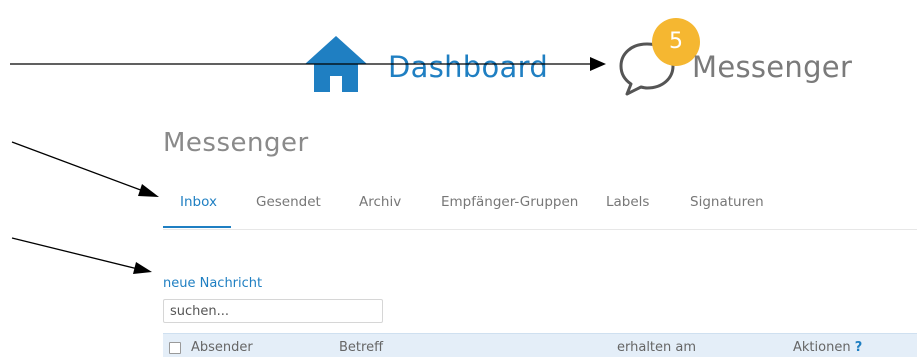 This screenshot has width=917, height=357. I want to click on column-header-aktionen: Aktionen ?, so click(827, 347).